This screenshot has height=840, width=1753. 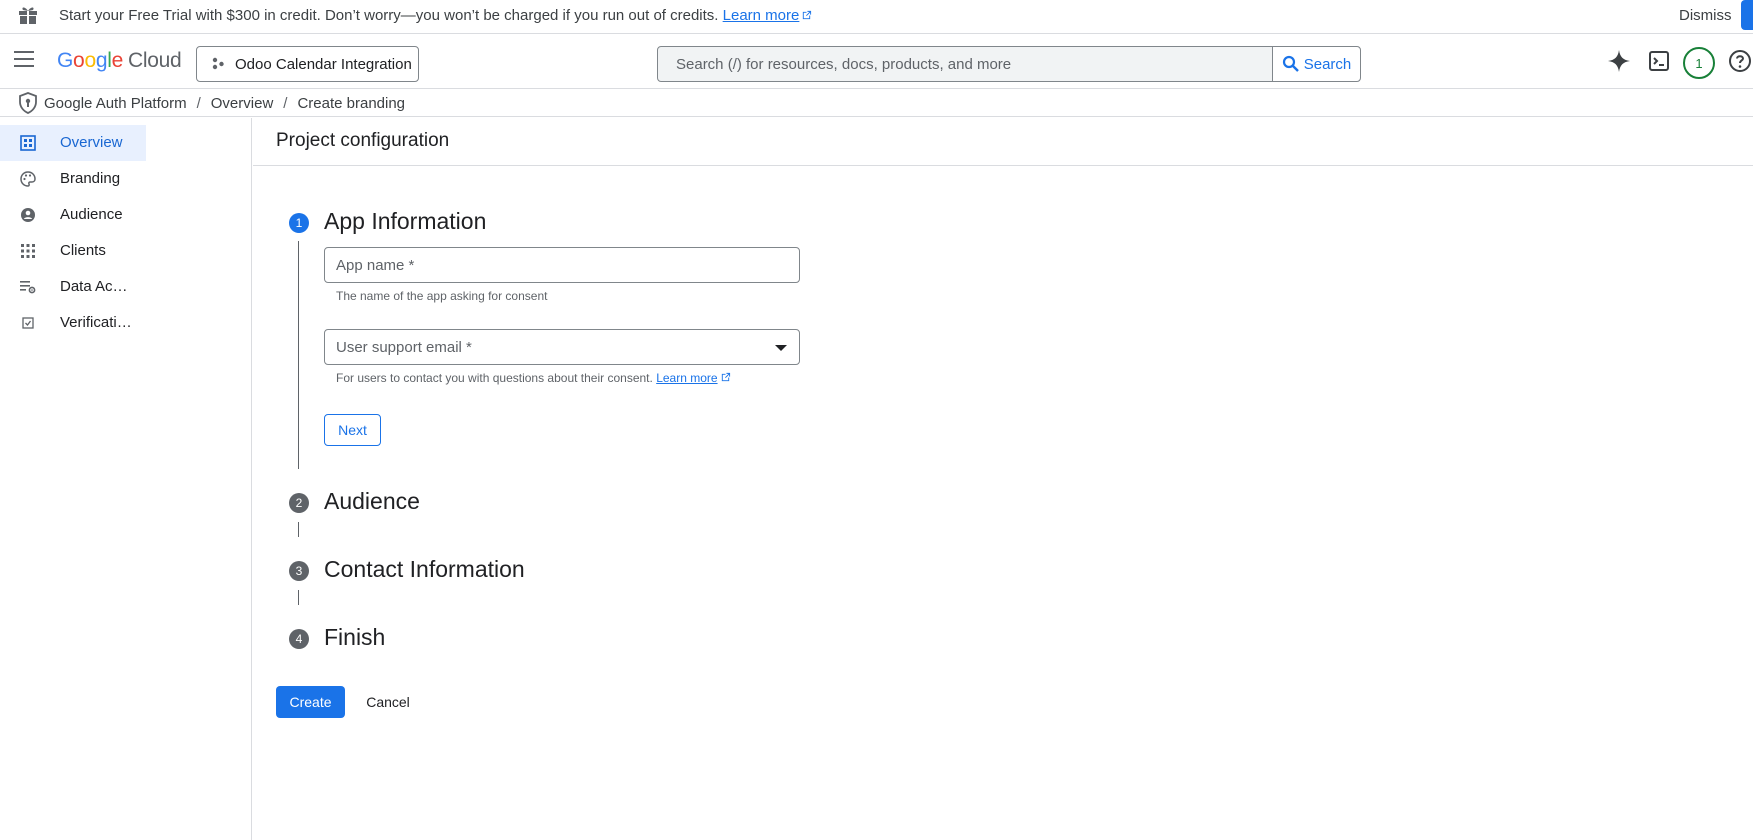 I want to click on sidebar-item-verification-center: Verification Center, so click(x=73, y=323).